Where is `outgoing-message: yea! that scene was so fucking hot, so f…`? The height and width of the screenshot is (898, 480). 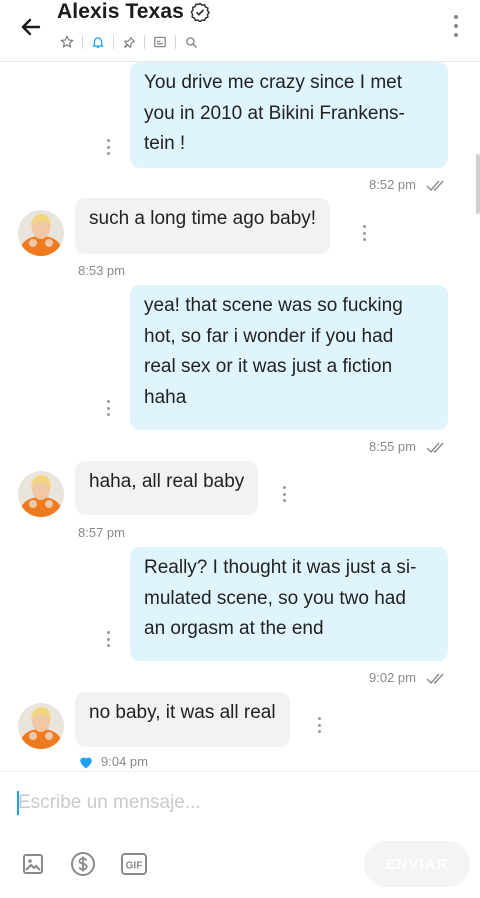
outgoing-message: yea! that scene was so fucking hot, so f… is located at coordinates (289, 357).